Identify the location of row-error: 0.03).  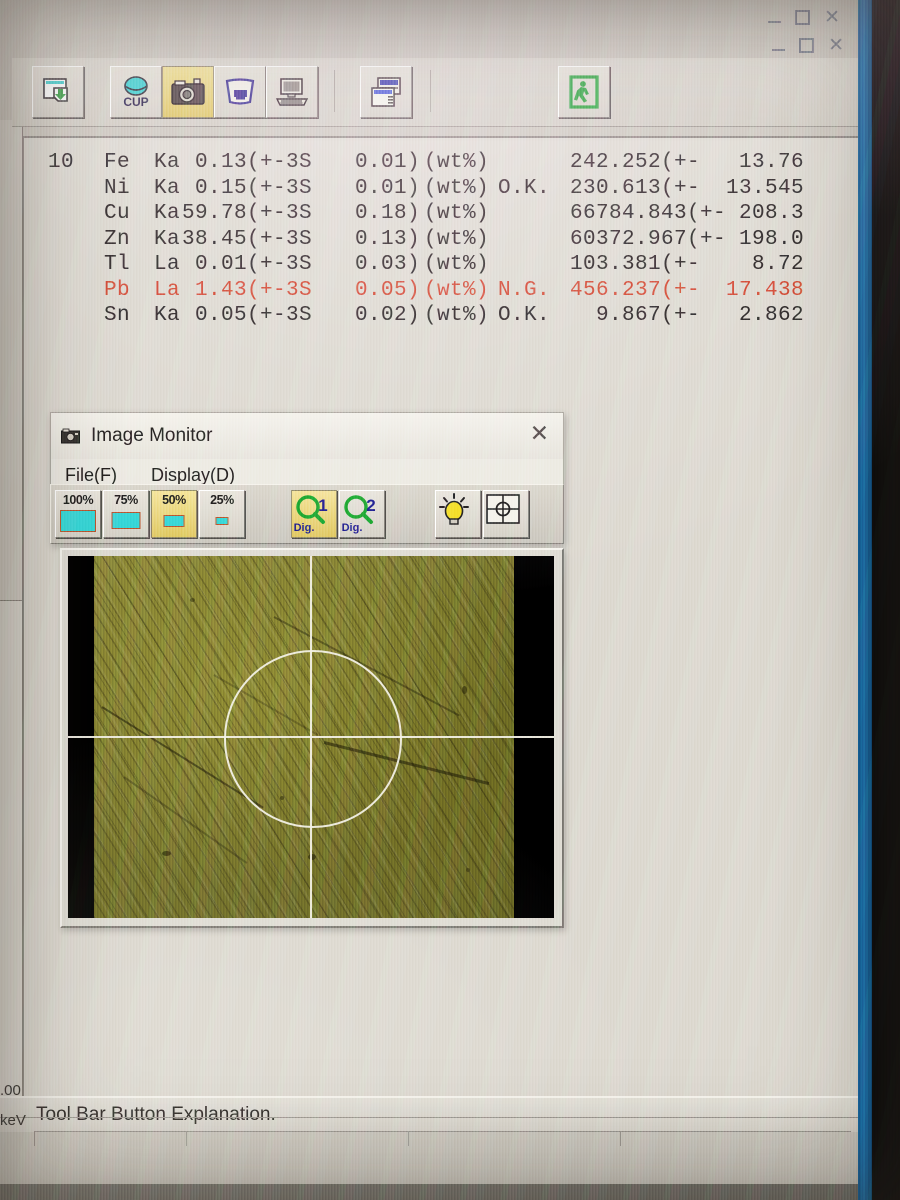
(387, 264).